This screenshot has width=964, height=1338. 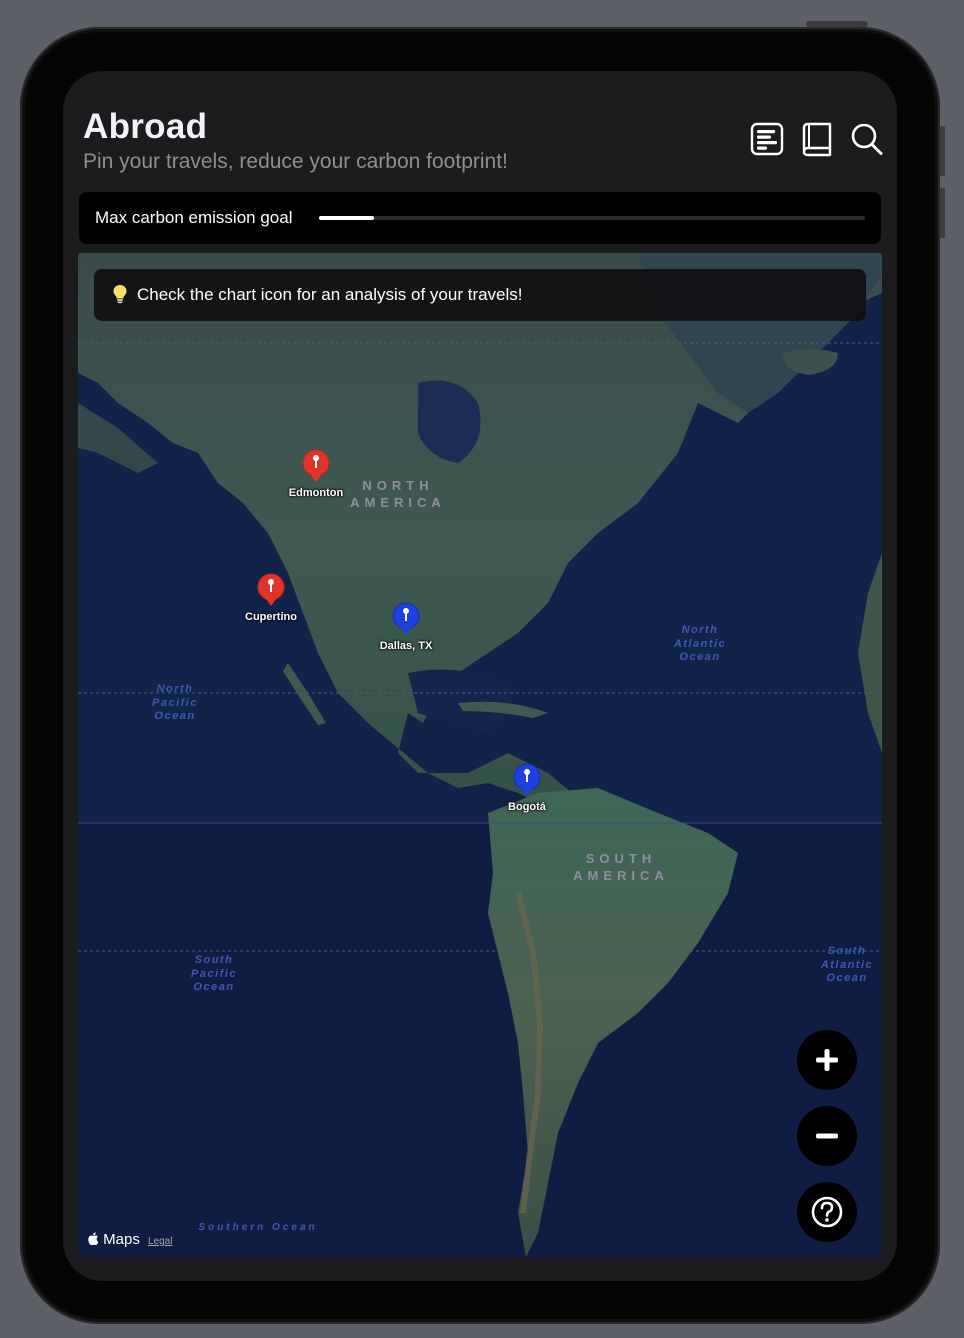 I want to click on zoom-in-button, so click(x=827, y=1060).